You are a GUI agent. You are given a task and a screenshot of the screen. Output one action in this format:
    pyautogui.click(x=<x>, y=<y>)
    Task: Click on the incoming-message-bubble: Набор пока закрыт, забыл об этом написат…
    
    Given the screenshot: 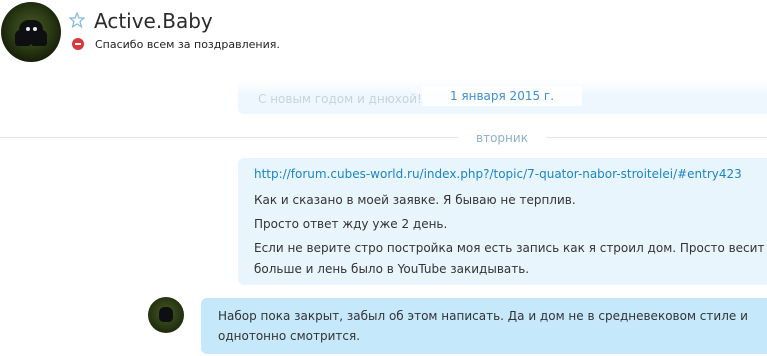 What is the action you would take?
    pyautogui.click(x=484, y=326)
    